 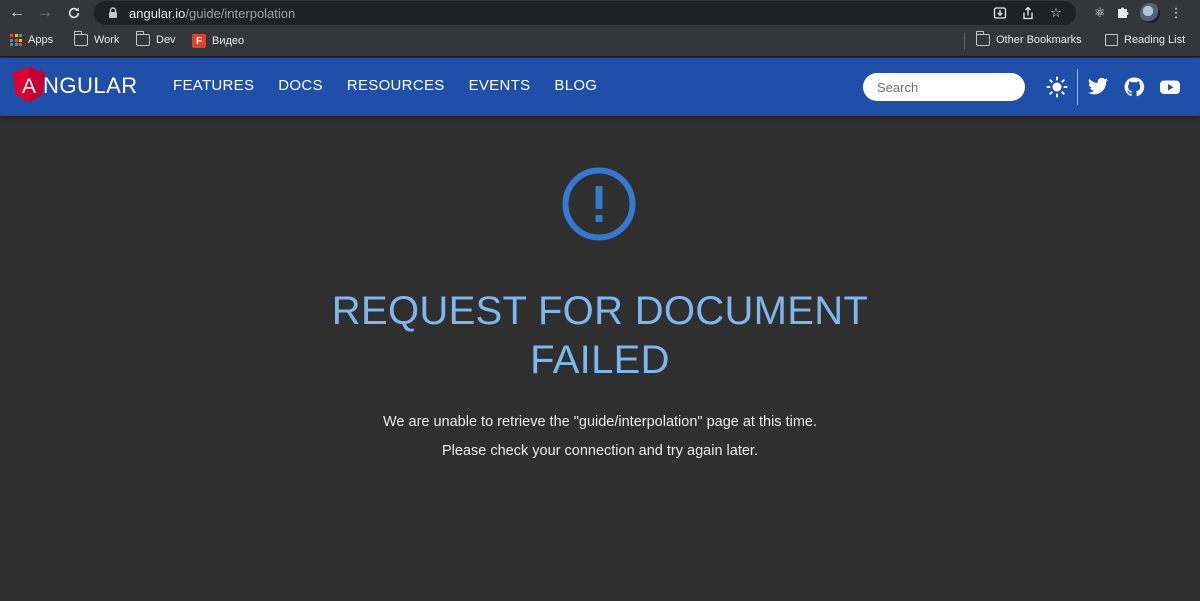 What do you see at coordinates (213, 85) in the screenshot?
I see `nav-features: FEATURES` at bounding box center [213, 85].